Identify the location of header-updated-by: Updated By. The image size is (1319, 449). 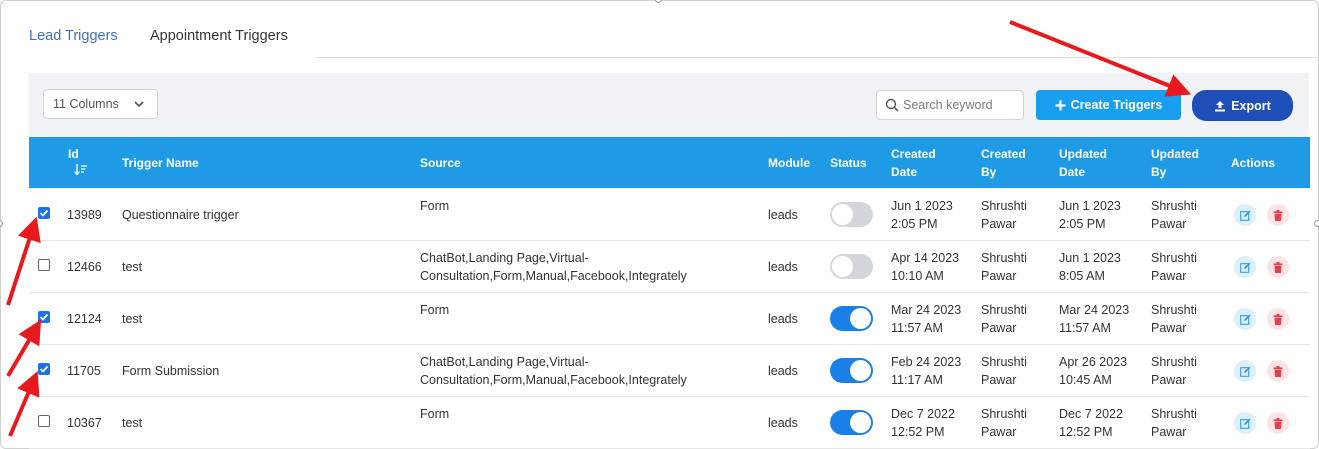
(1175, 163).